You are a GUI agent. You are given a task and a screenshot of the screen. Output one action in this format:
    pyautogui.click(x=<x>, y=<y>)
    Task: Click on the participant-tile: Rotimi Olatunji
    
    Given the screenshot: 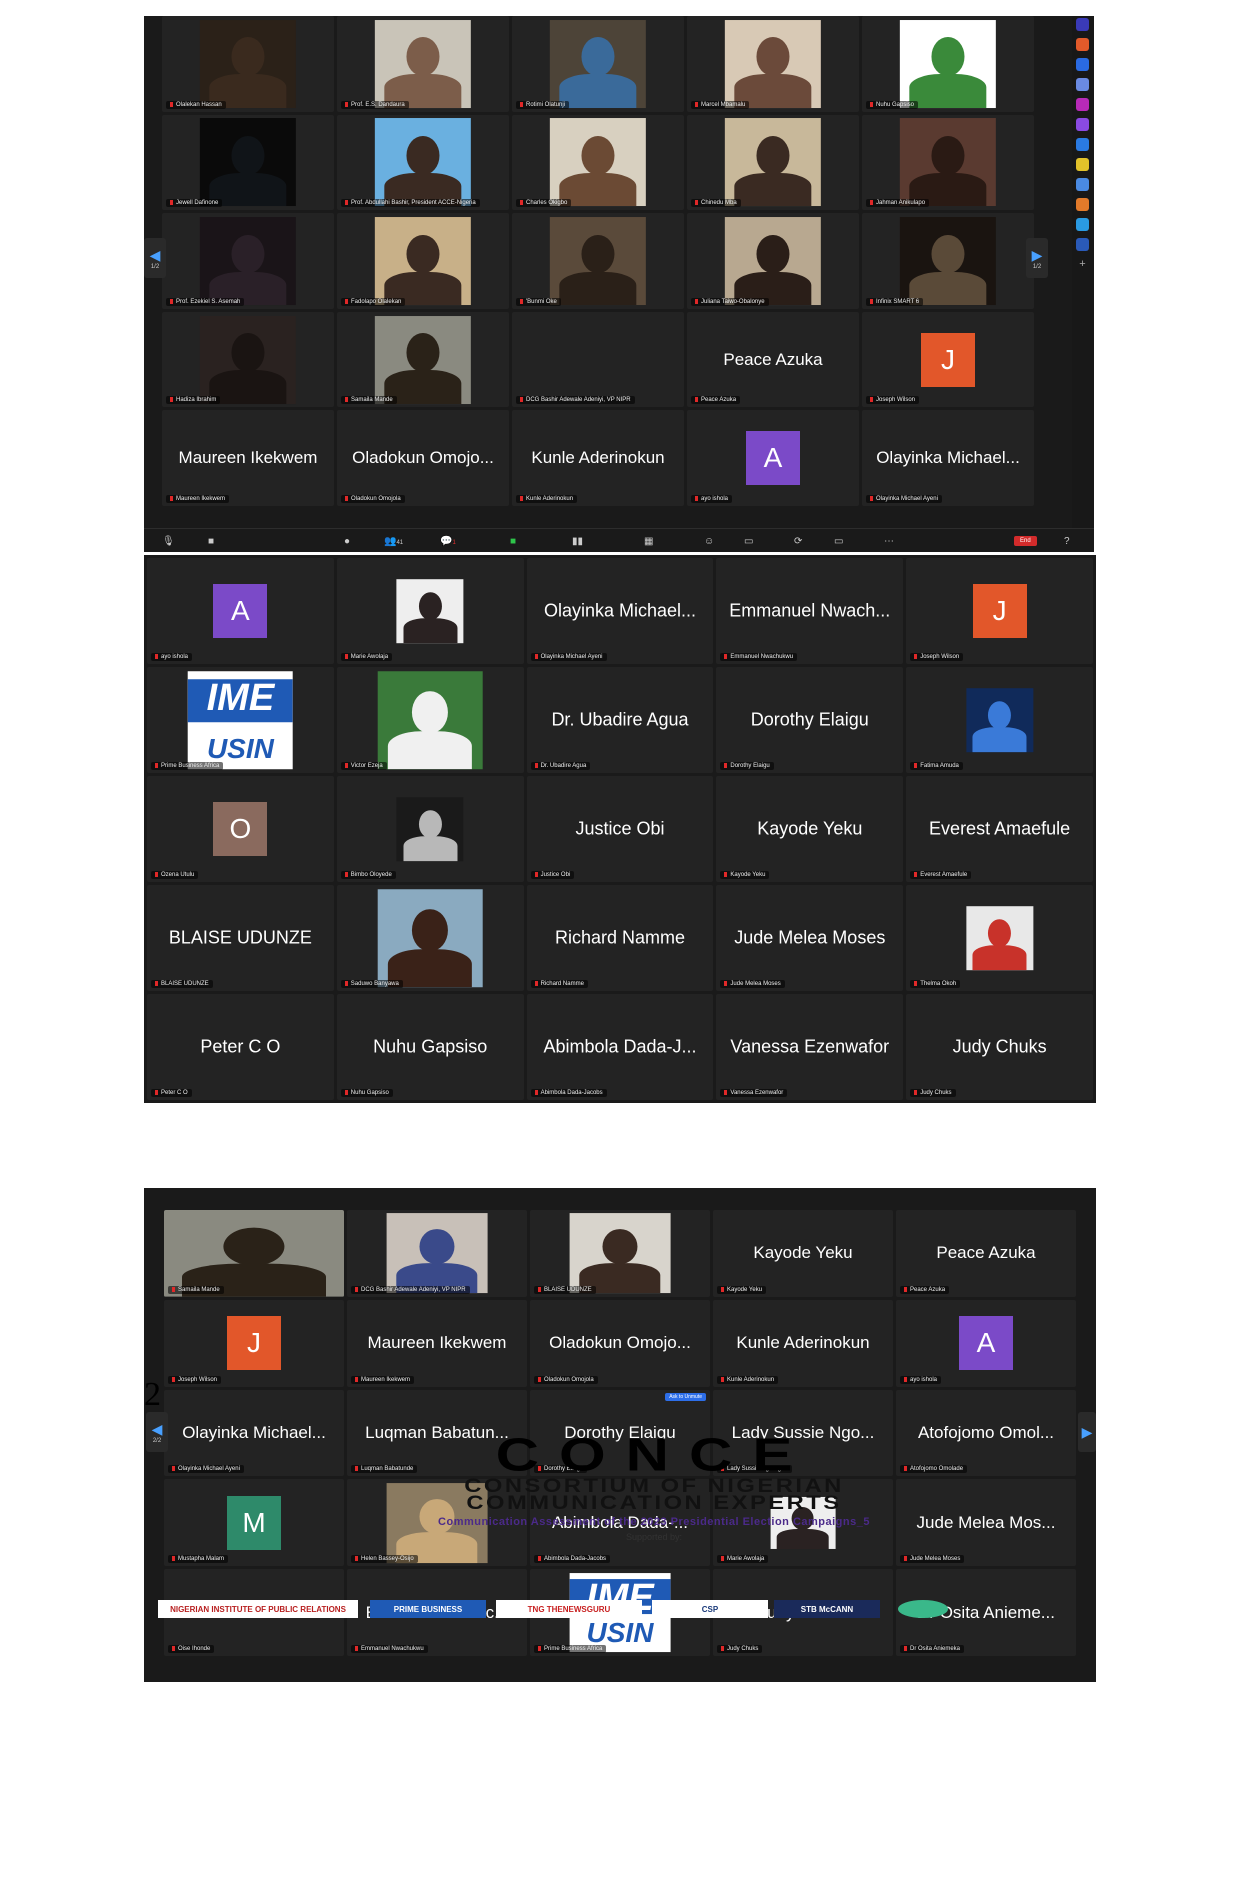 What is the action you would take?
    pyautogui.click(x=598, y=64)
    